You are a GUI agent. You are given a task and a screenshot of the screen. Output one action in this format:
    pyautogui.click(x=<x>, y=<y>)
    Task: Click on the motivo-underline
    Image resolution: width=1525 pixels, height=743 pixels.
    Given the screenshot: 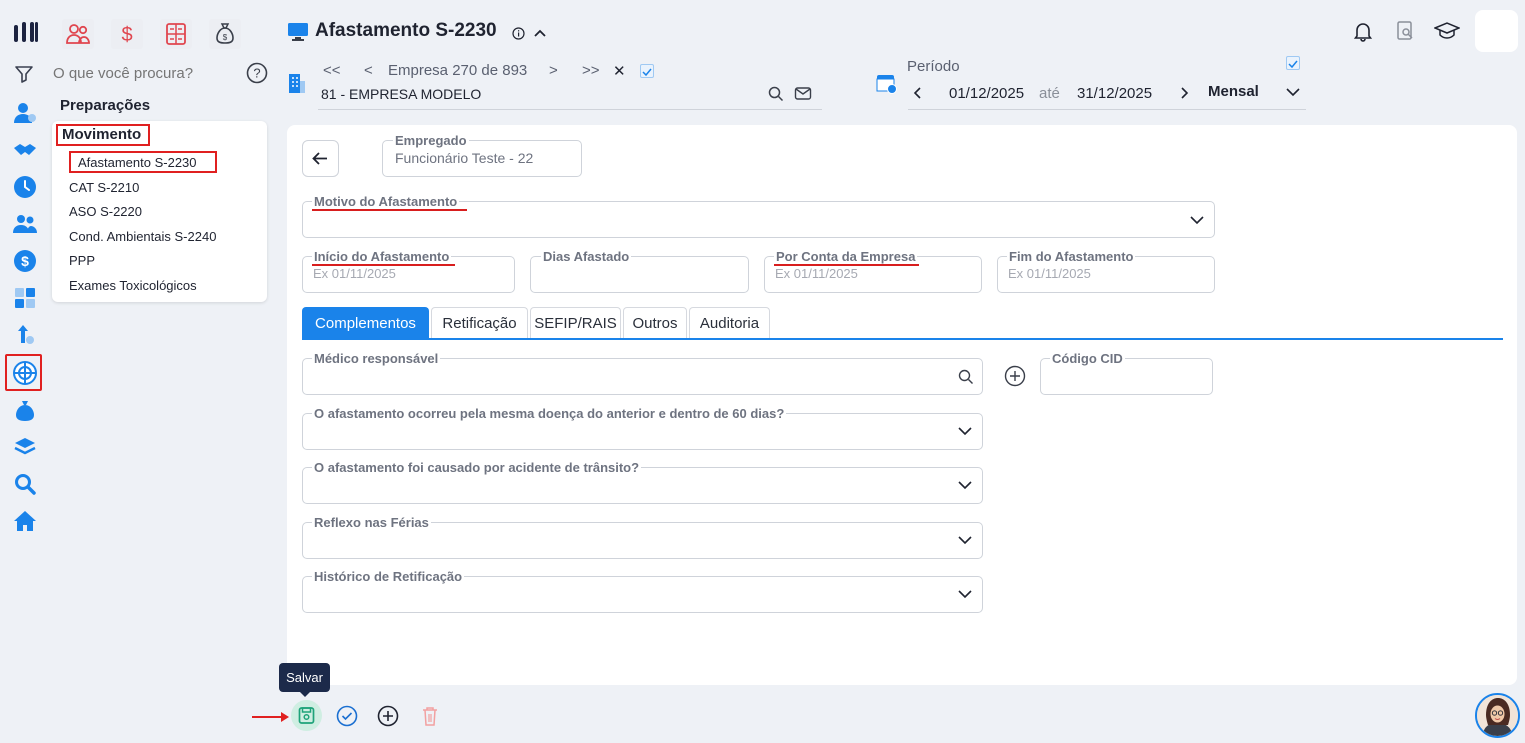 What is the action you would take?
    pyautogui.click(x=389, y=210)
    